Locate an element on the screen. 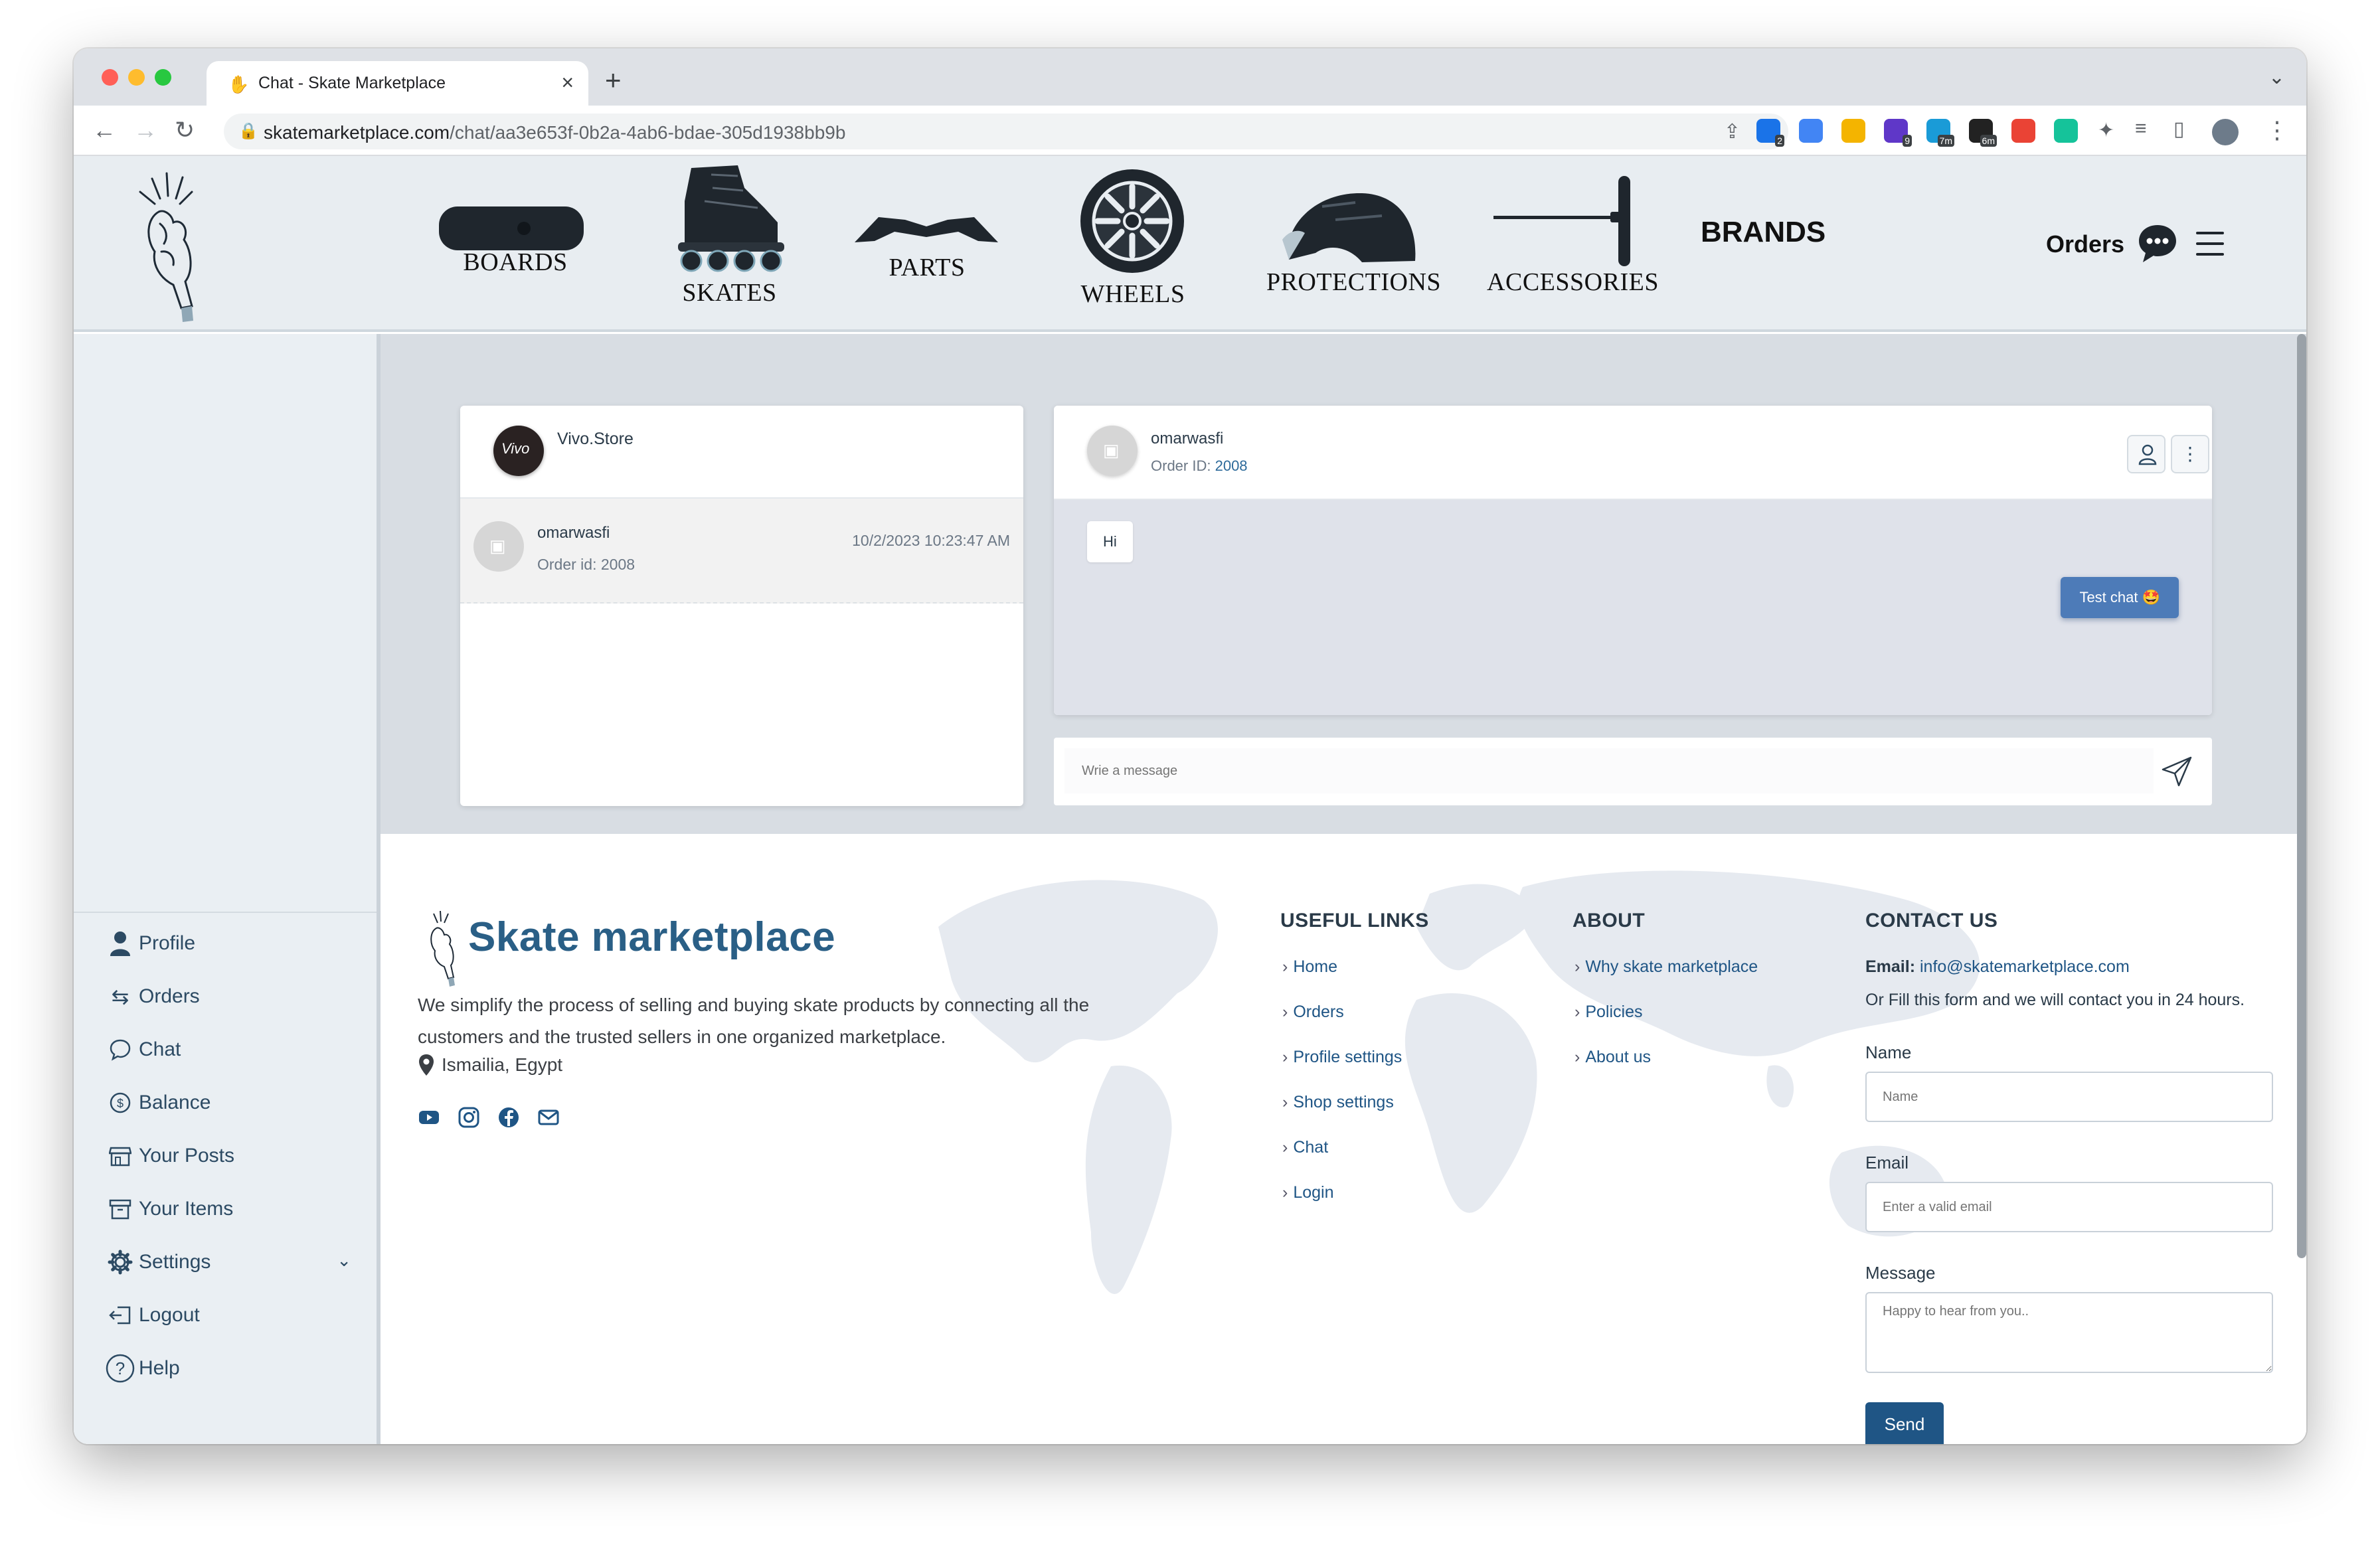  user-profile-button is located at coordinates (2146, 454).